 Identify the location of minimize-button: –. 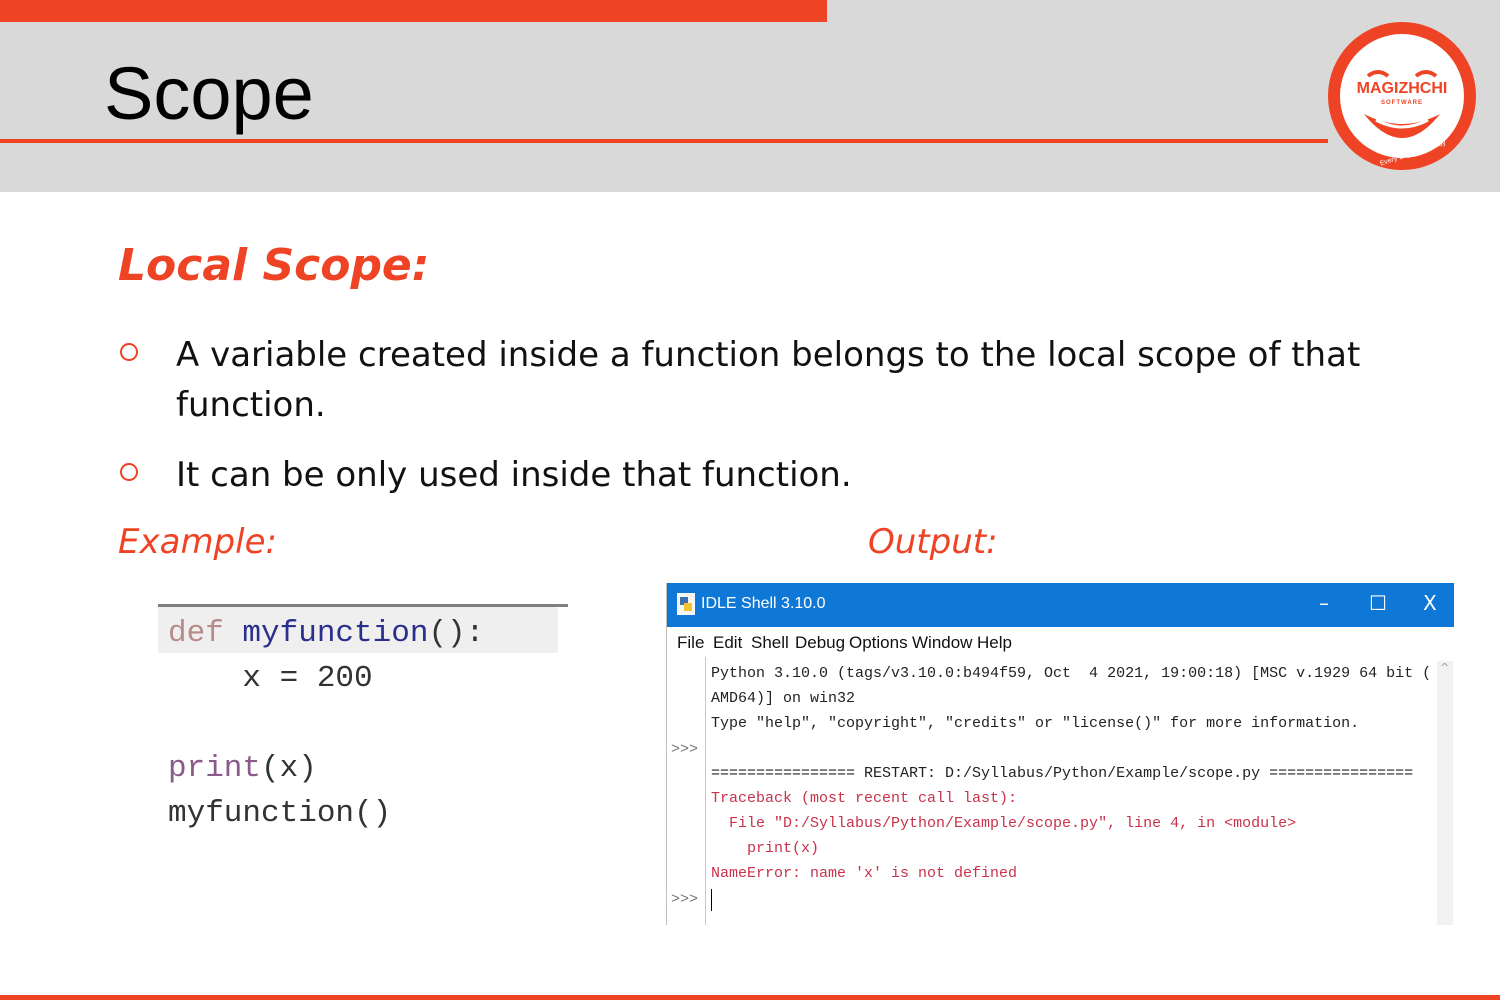
(1324, 603).